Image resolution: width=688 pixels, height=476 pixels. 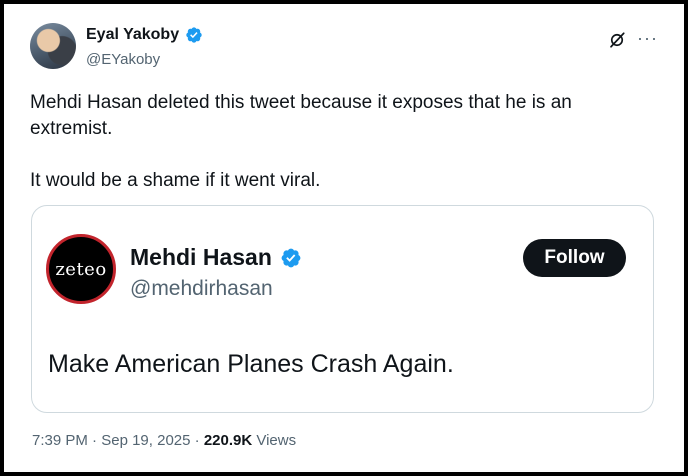 I want to click on quoted-author-handle: @mehdirhasan, so click(x=201, y=289).